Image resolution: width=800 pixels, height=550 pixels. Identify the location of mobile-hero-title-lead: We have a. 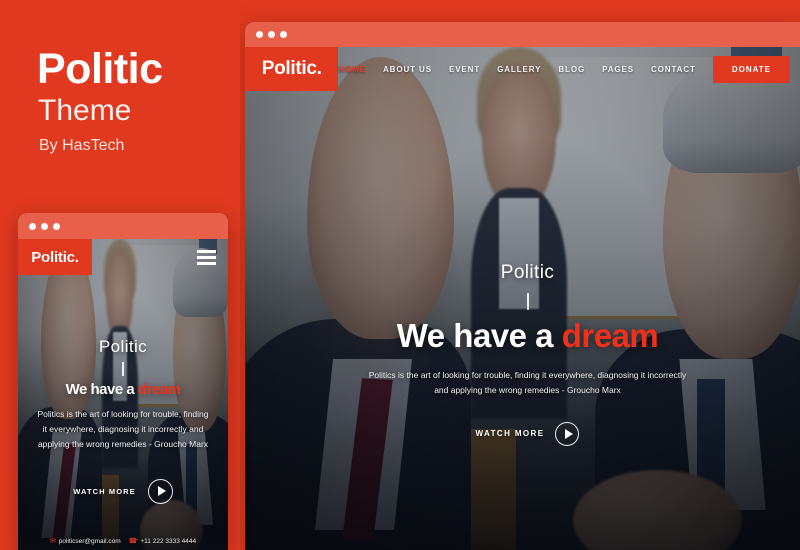
(101, 389).